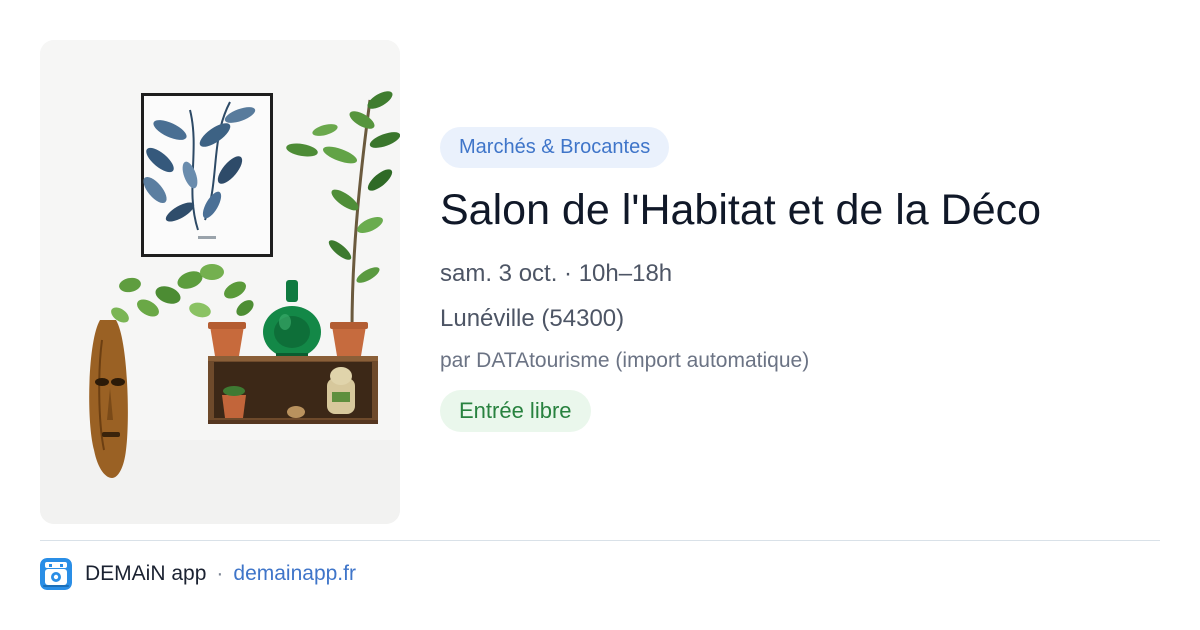 The image size is (1200, 630). I want to click on price-badge: Entrée libre, so click(515, 411).